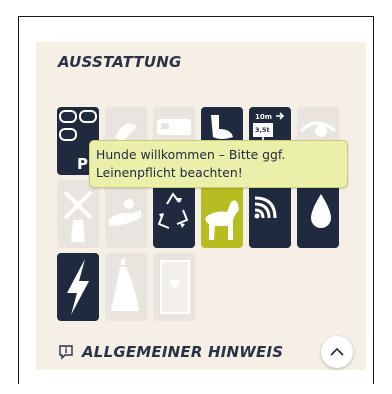 The height and width of the screenshot is (394, 392). What do you see at coordinates (263, 117) in the screenshot?
I see `length-label: 10m` at bounding box center [263, 117].